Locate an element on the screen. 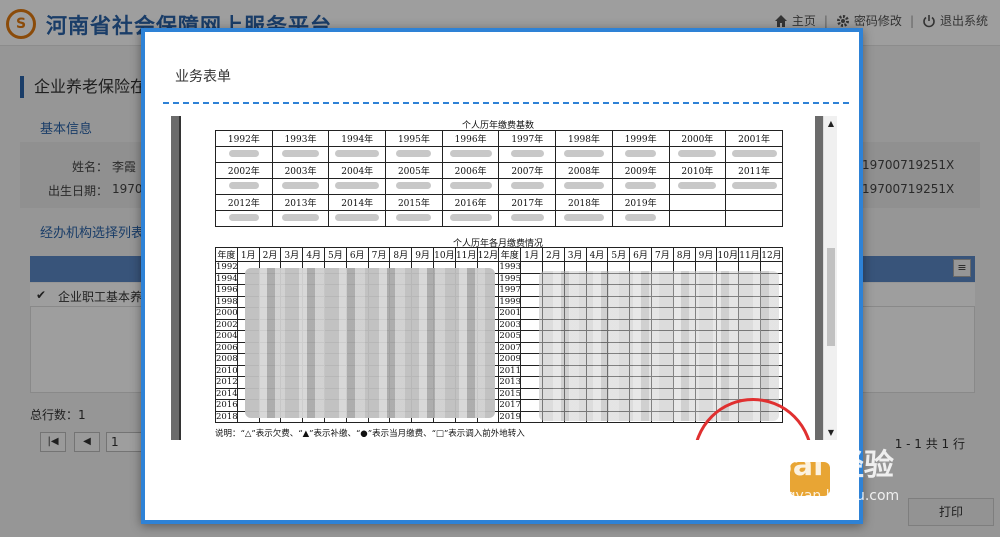 The height and width of the screenshot is (537, 1000). month-year-cell: 1997 is located at coordinates (510, 290).